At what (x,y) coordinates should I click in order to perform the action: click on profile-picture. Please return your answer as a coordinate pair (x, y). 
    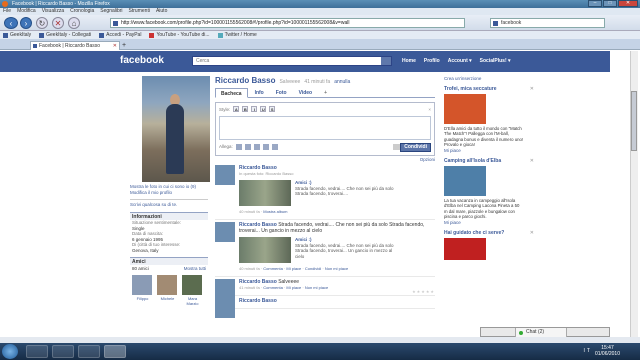
    Looking at the image, I should click on (176, 129).